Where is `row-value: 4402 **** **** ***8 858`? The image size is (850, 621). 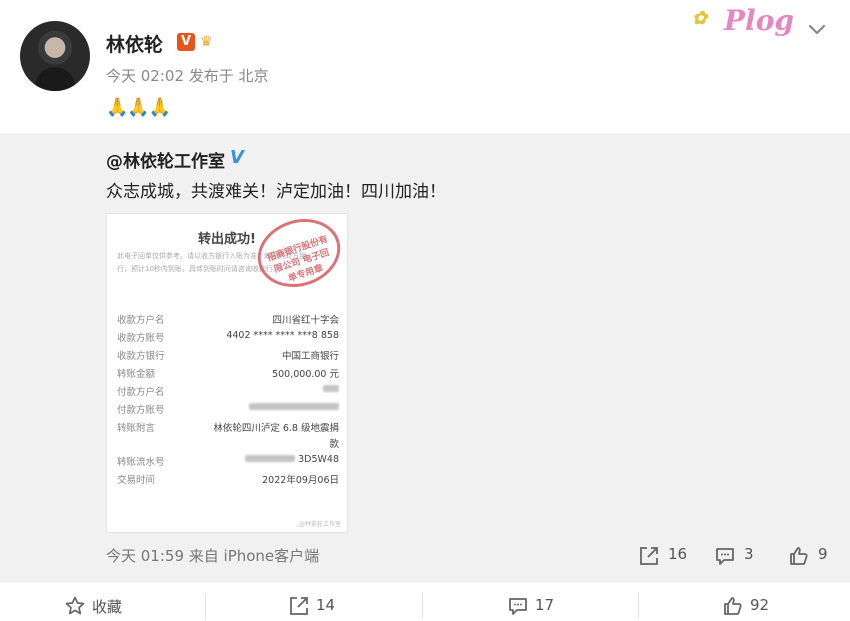
row-value: 4402 **** **** ***8 858 is located at coordinates (282, 335).